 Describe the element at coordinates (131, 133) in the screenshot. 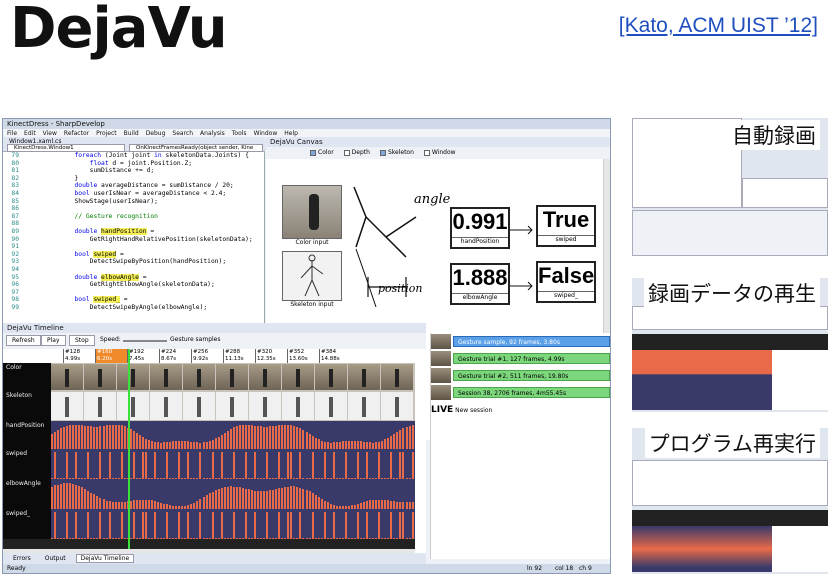

I see `menu-item: Build` at that location.